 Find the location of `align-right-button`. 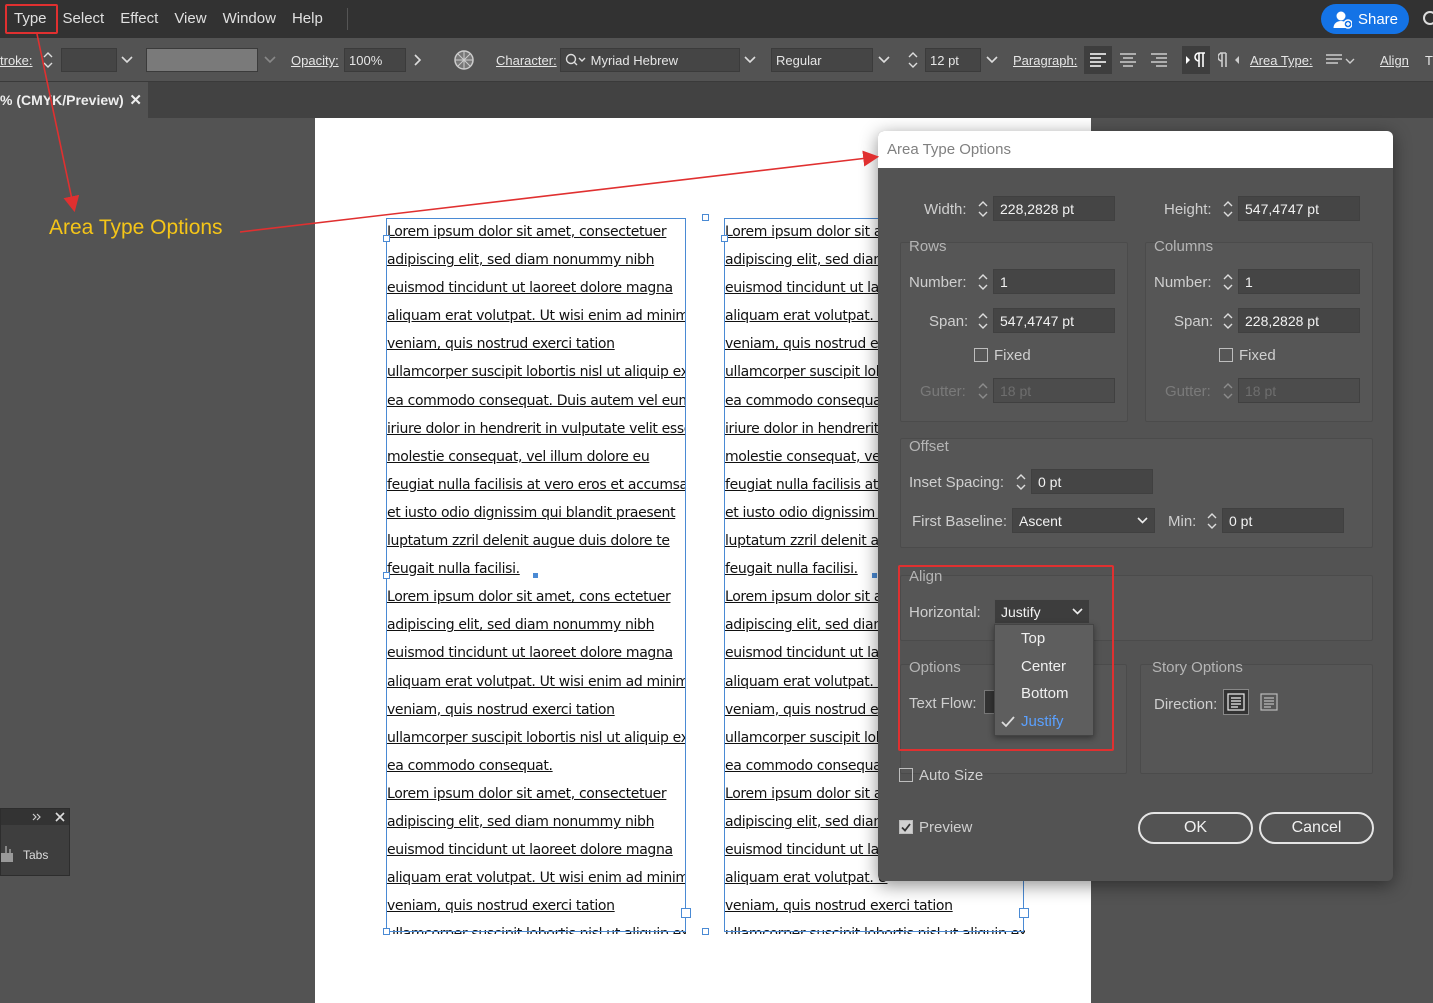

align-right-button is located at coordinates (1159, 60).